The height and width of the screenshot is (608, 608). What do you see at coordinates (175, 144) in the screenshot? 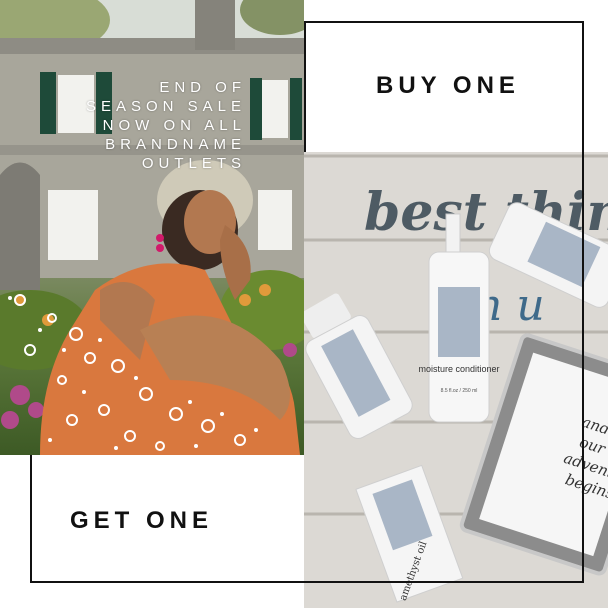
I see `sale-line-4: BRANDNAME` at bounding box center [175, 144].